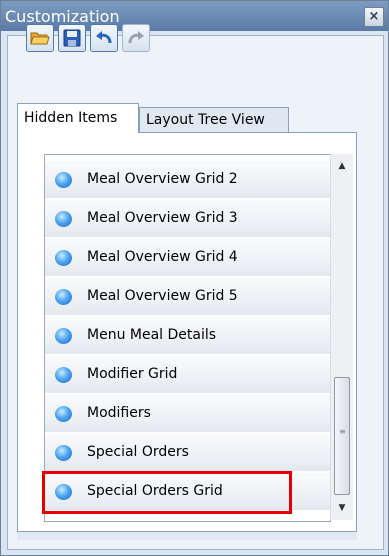 This screenshot has width=389, height=556. I want to click on save-button, so click(72, 38).